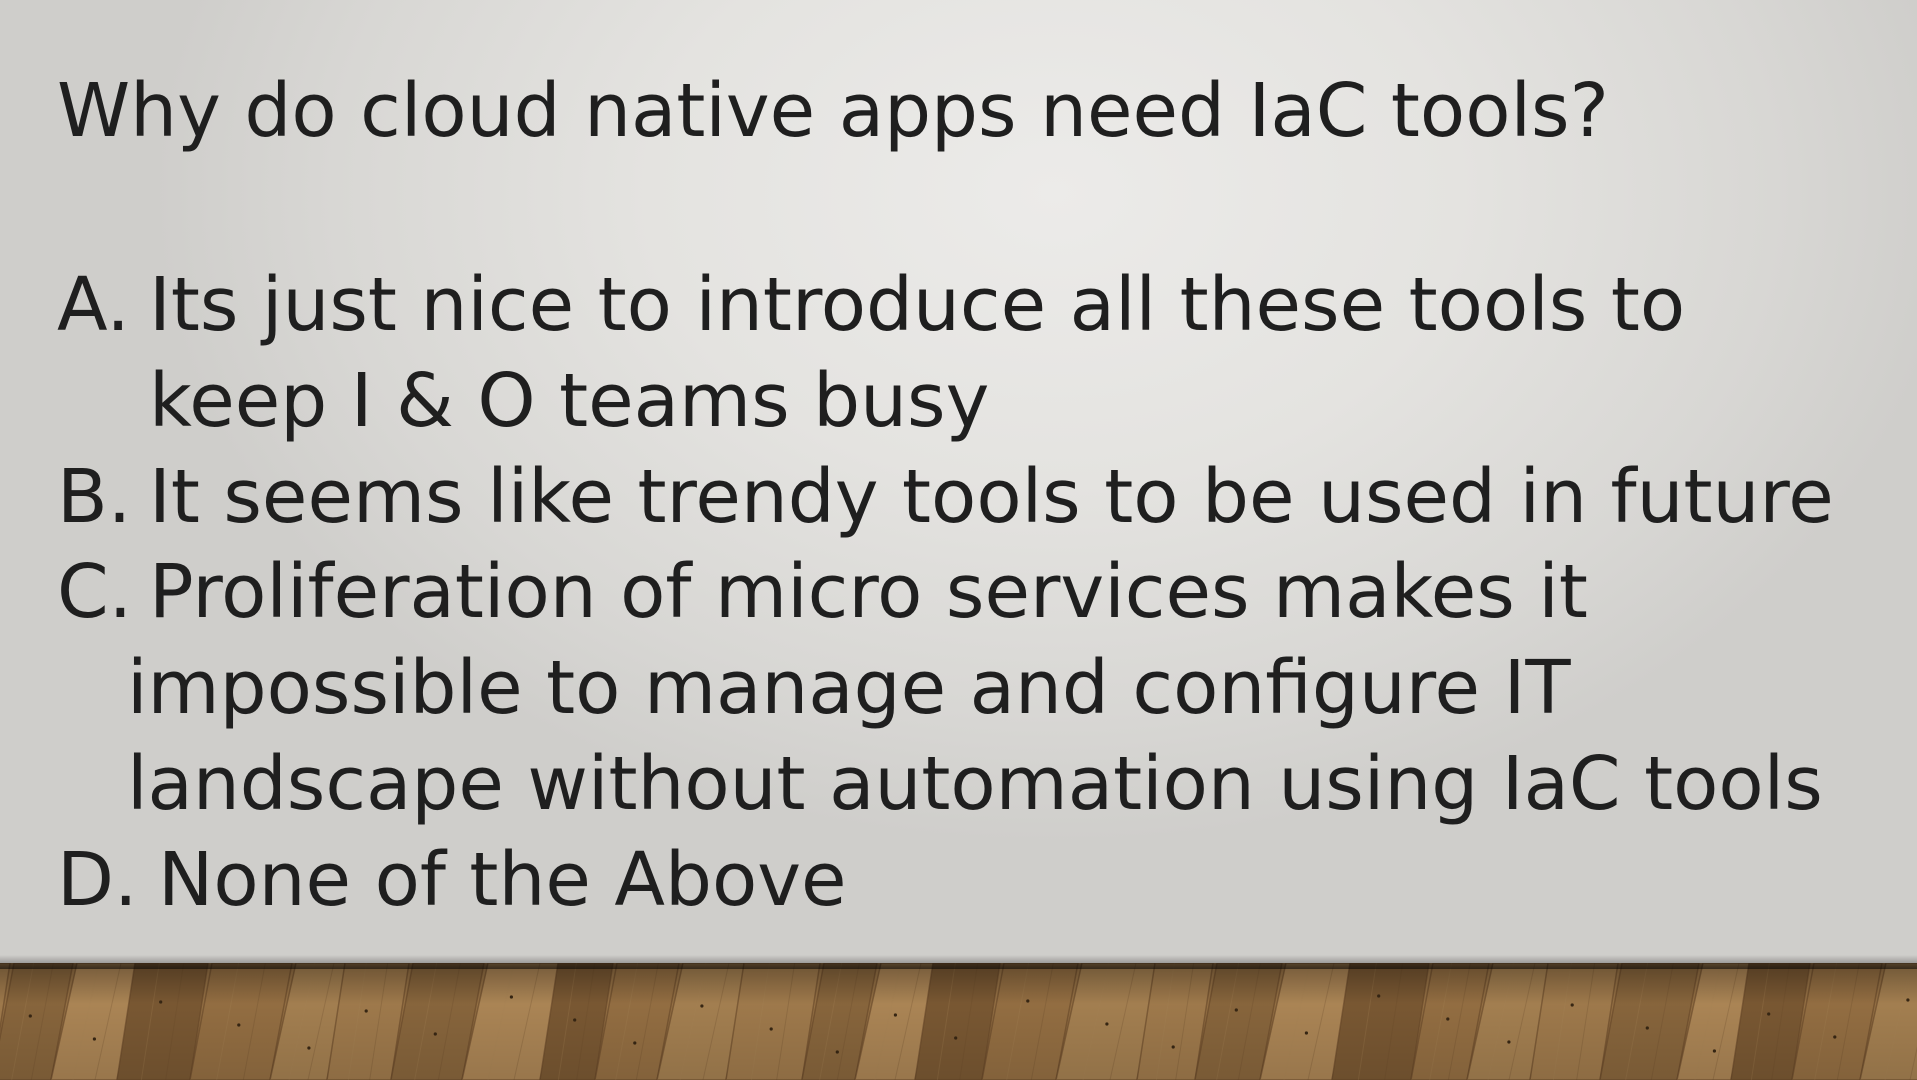 Image resolution: width=1917 pixels, height=1080 pixels. What do you see at coordinates (569, 400) in the screenshot?
I see `option-a-line-2: keep I & O teams busy` at bounding box center [569, 400].